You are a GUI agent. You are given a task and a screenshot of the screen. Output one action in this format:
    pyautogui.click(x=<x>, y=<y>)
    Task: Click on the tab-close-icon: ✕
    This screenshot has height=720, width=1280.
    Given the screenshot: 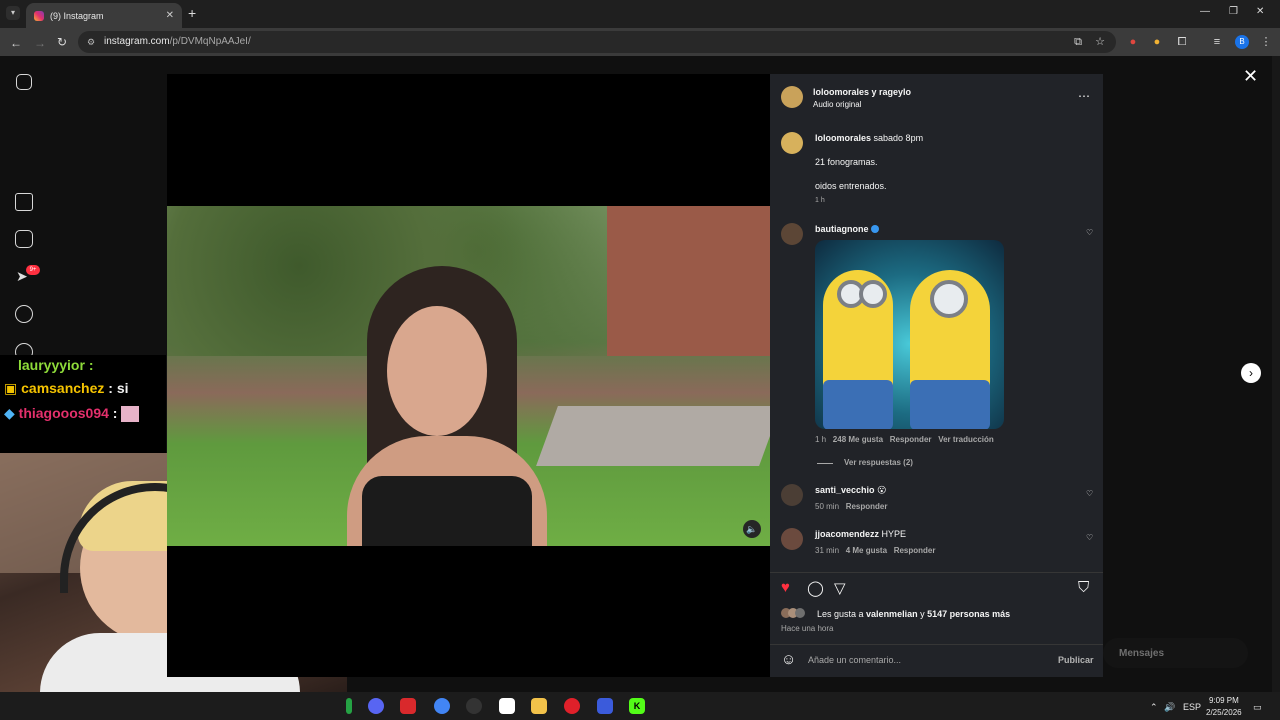 What is the action you would take?
    pyautogui.click(x=170, y=15)
    